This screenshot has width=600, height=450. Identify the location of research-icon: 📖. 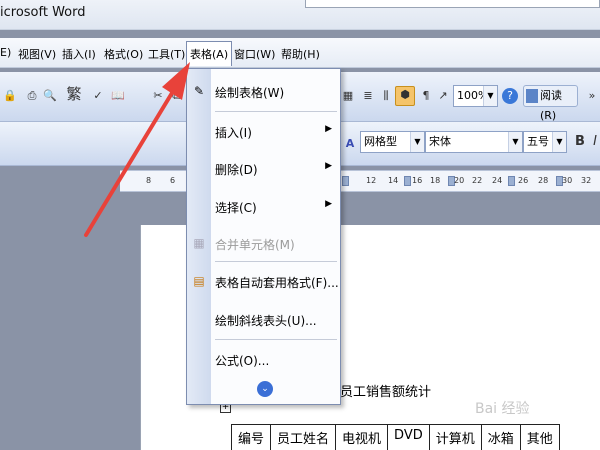
(118, 96).